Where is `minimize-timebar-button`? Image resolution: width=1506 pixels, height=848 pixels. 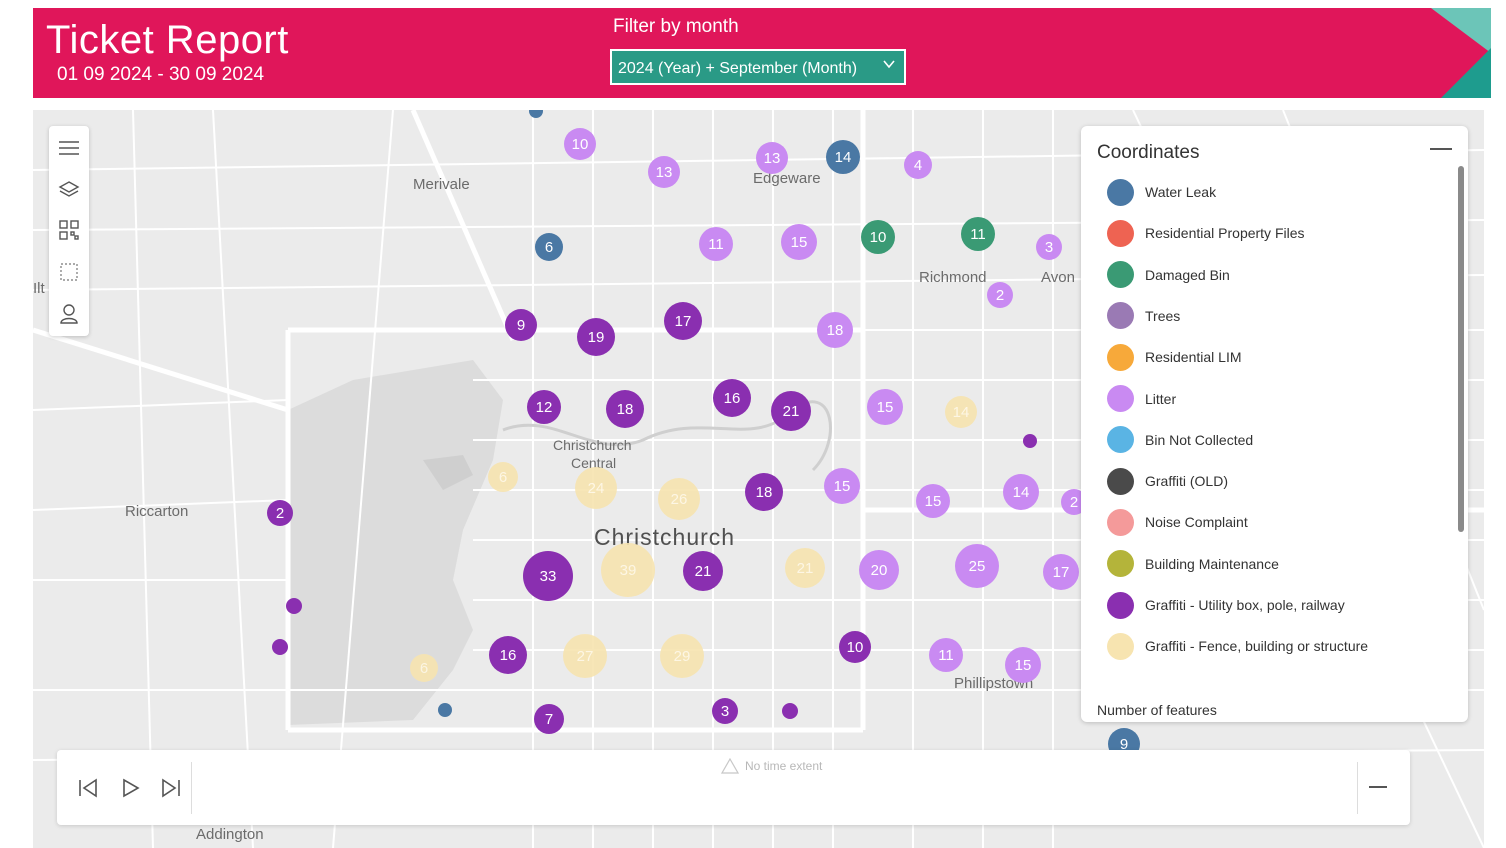 minimize-timebar-button is located at coordinates (1378, 787).